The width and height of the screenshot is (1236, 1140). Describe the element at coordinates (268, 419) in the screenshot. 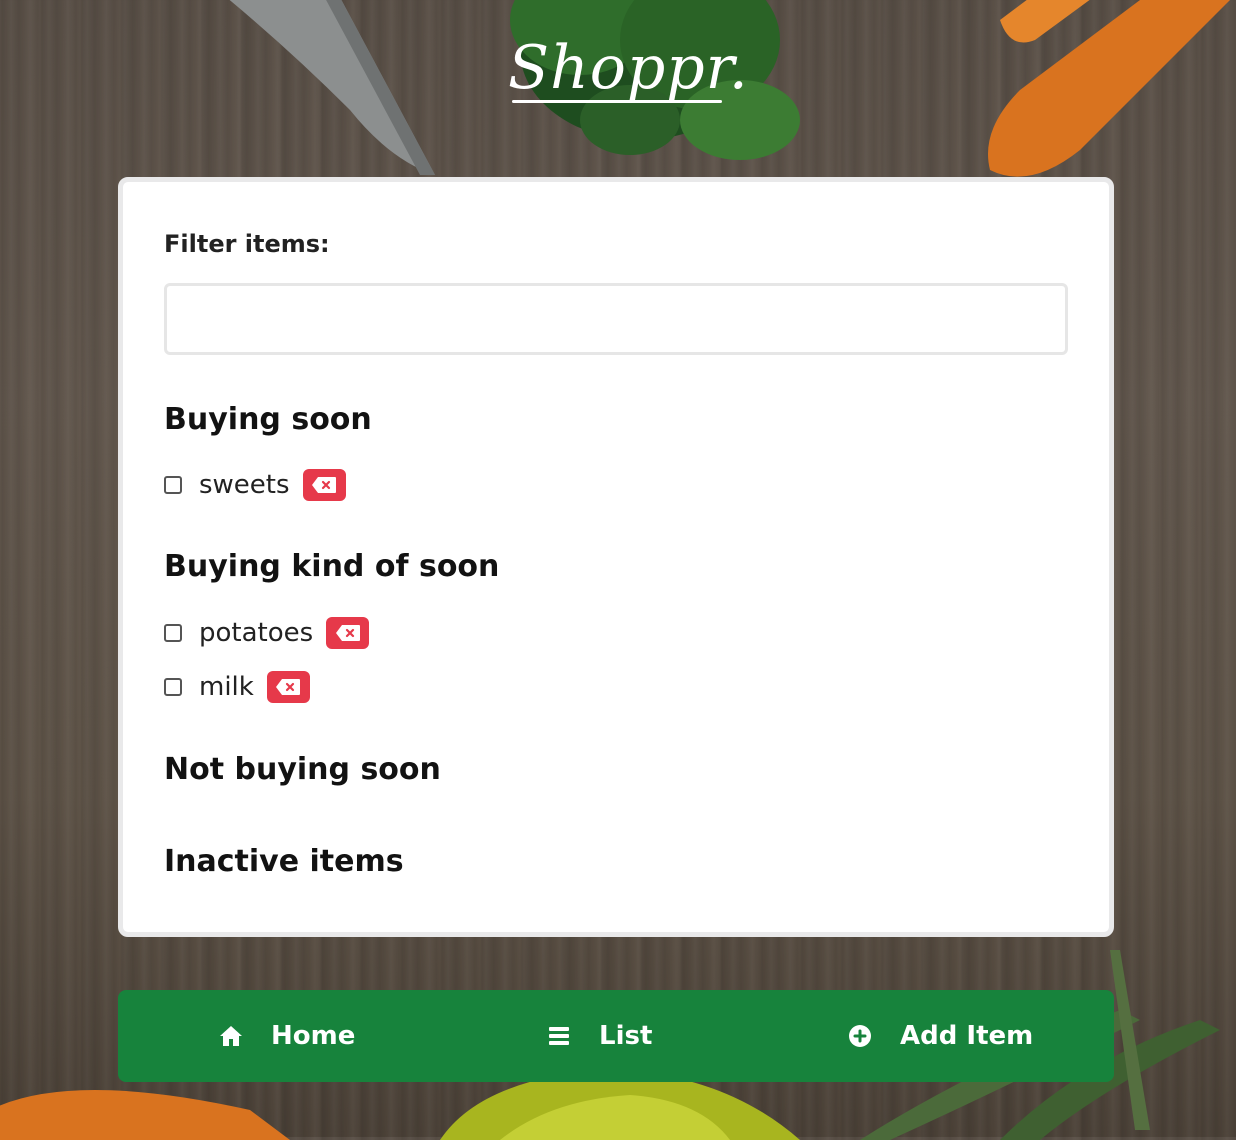

I see `section-title-buying-soon: Buying soon` at that location.